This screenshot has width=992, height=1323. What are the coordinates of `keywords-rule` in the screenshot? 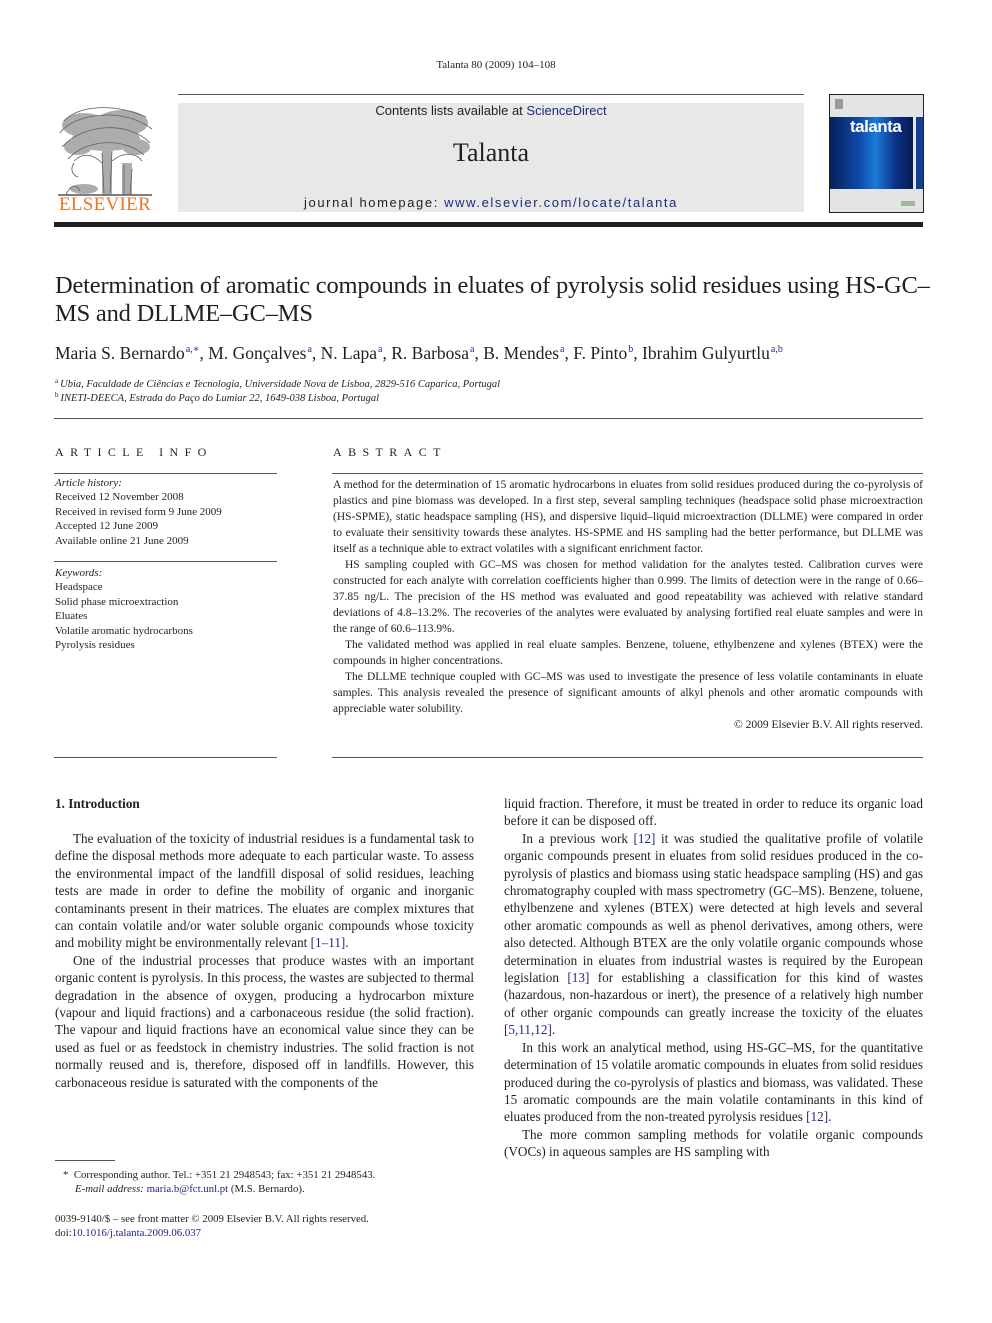 It's located at (165, 561).